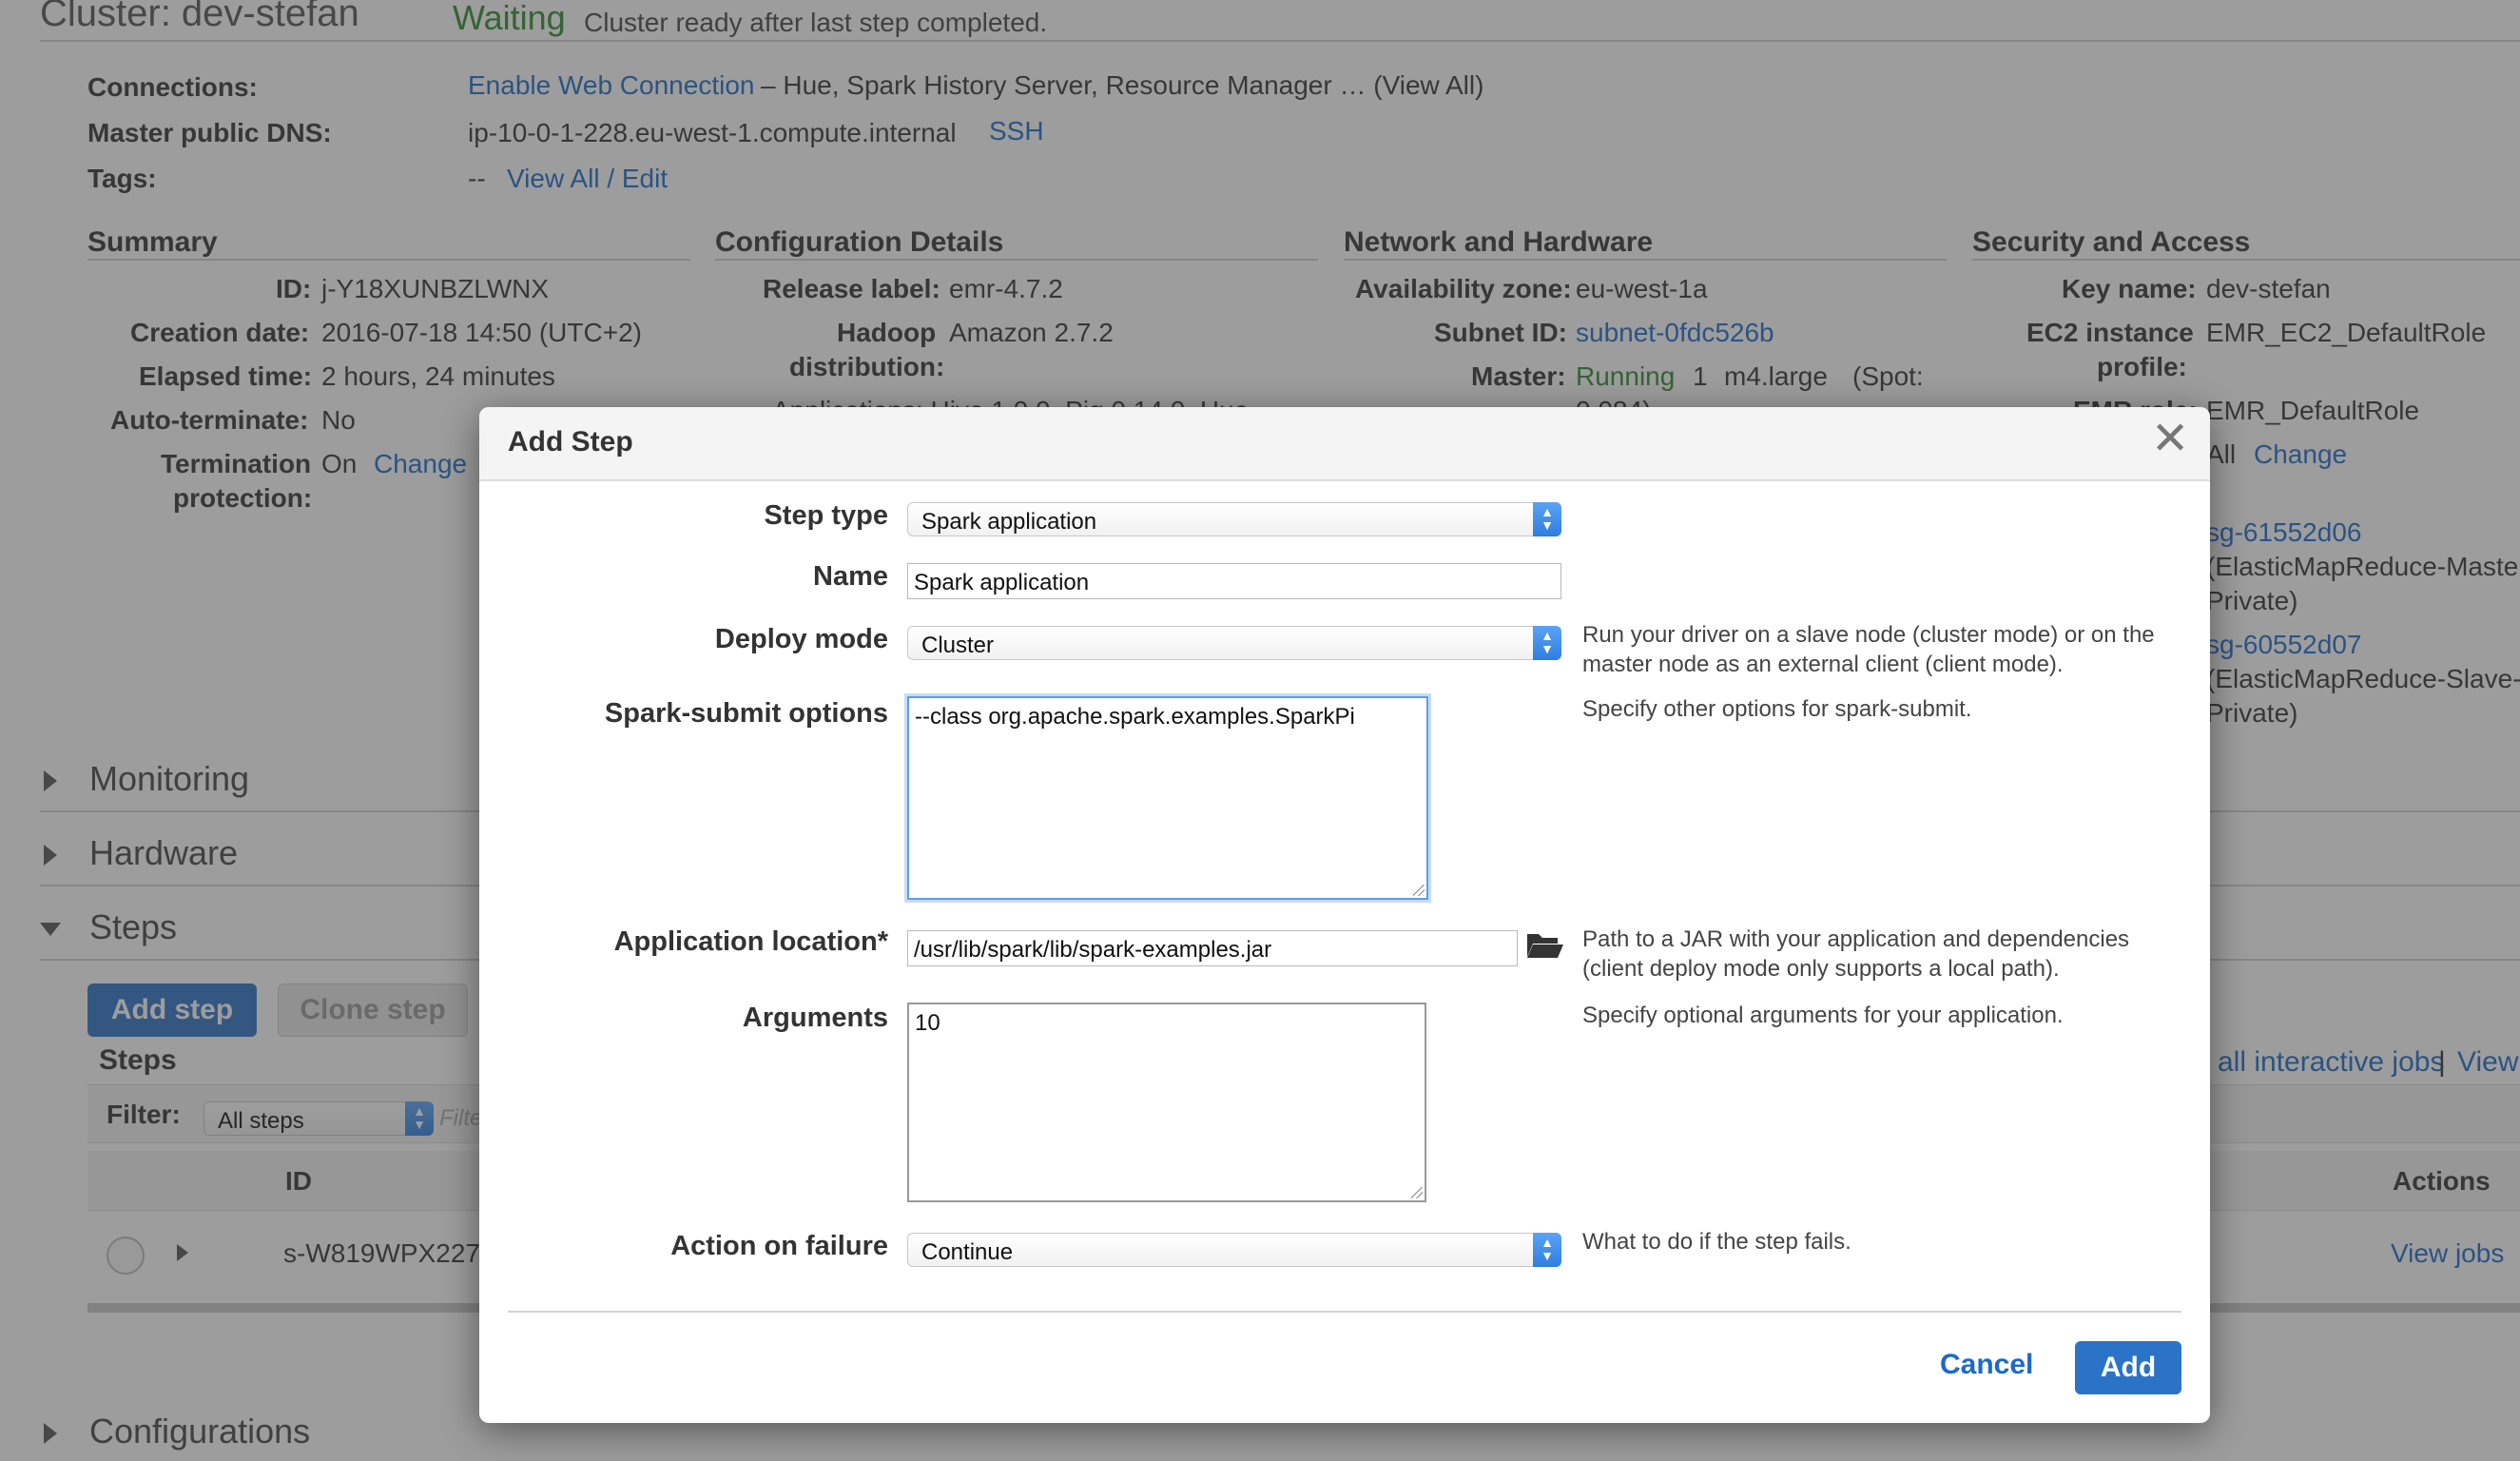  What do you see at coordinates (750, 941) in the screenshot?
I see `application-location-label: Application location*` at bounding box center [750, 941].